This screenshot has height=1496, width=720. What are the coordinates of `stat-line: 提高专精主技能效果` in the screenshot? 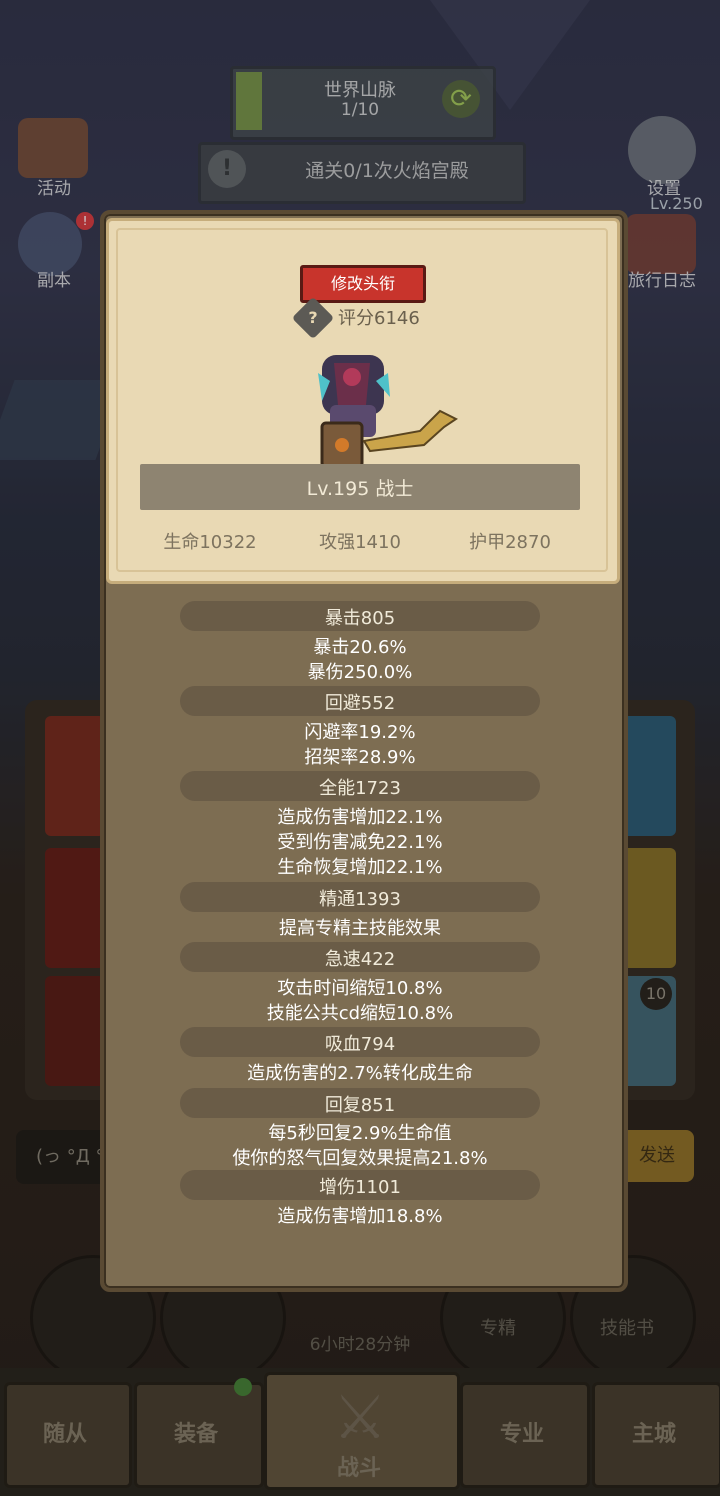 It's located at (360, 928).